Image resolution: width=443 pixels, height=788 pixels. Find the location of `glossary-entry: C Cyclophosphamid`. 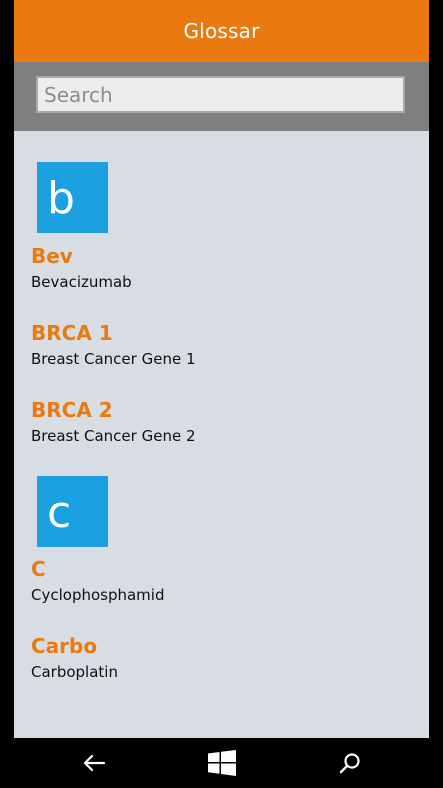

glossary-entry: C Cyclophosphamid is located at coordinates (97, 581).